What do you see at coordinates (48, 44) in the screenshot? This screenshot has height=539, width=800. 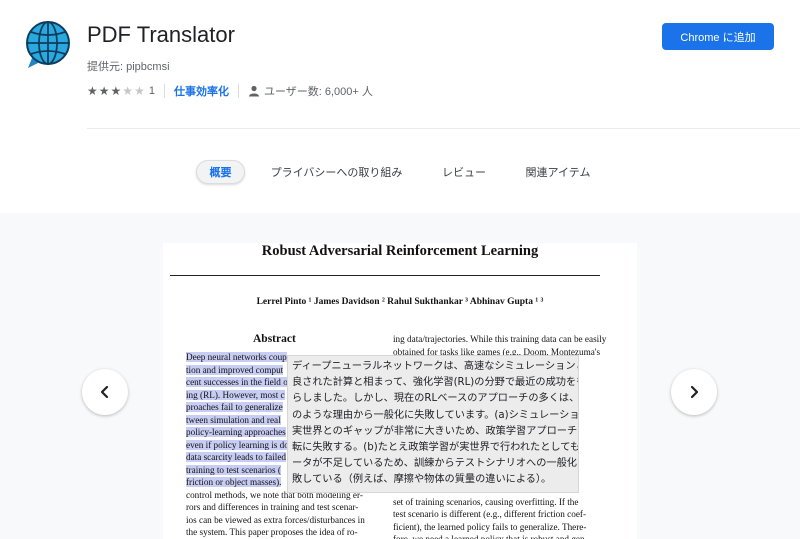 I see `globe-chat-icon` at bounding box center [48, 44].